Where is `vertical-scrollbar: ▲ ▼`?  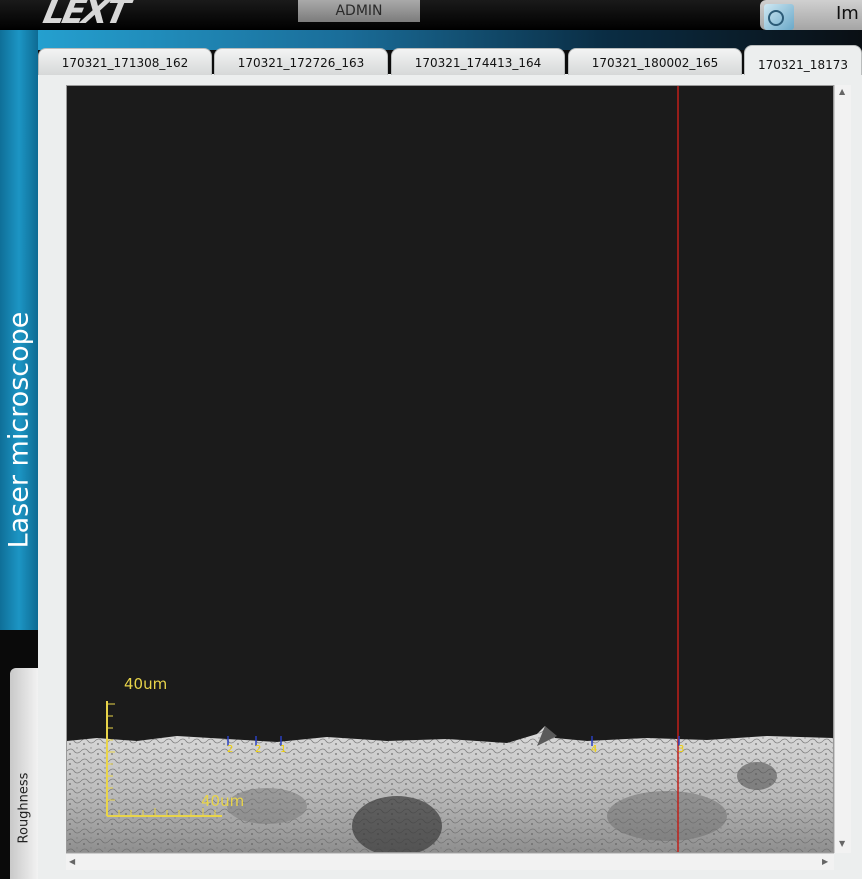
vertical-scrollbar: ▲ ▼ is located at coordinates (842, 469).